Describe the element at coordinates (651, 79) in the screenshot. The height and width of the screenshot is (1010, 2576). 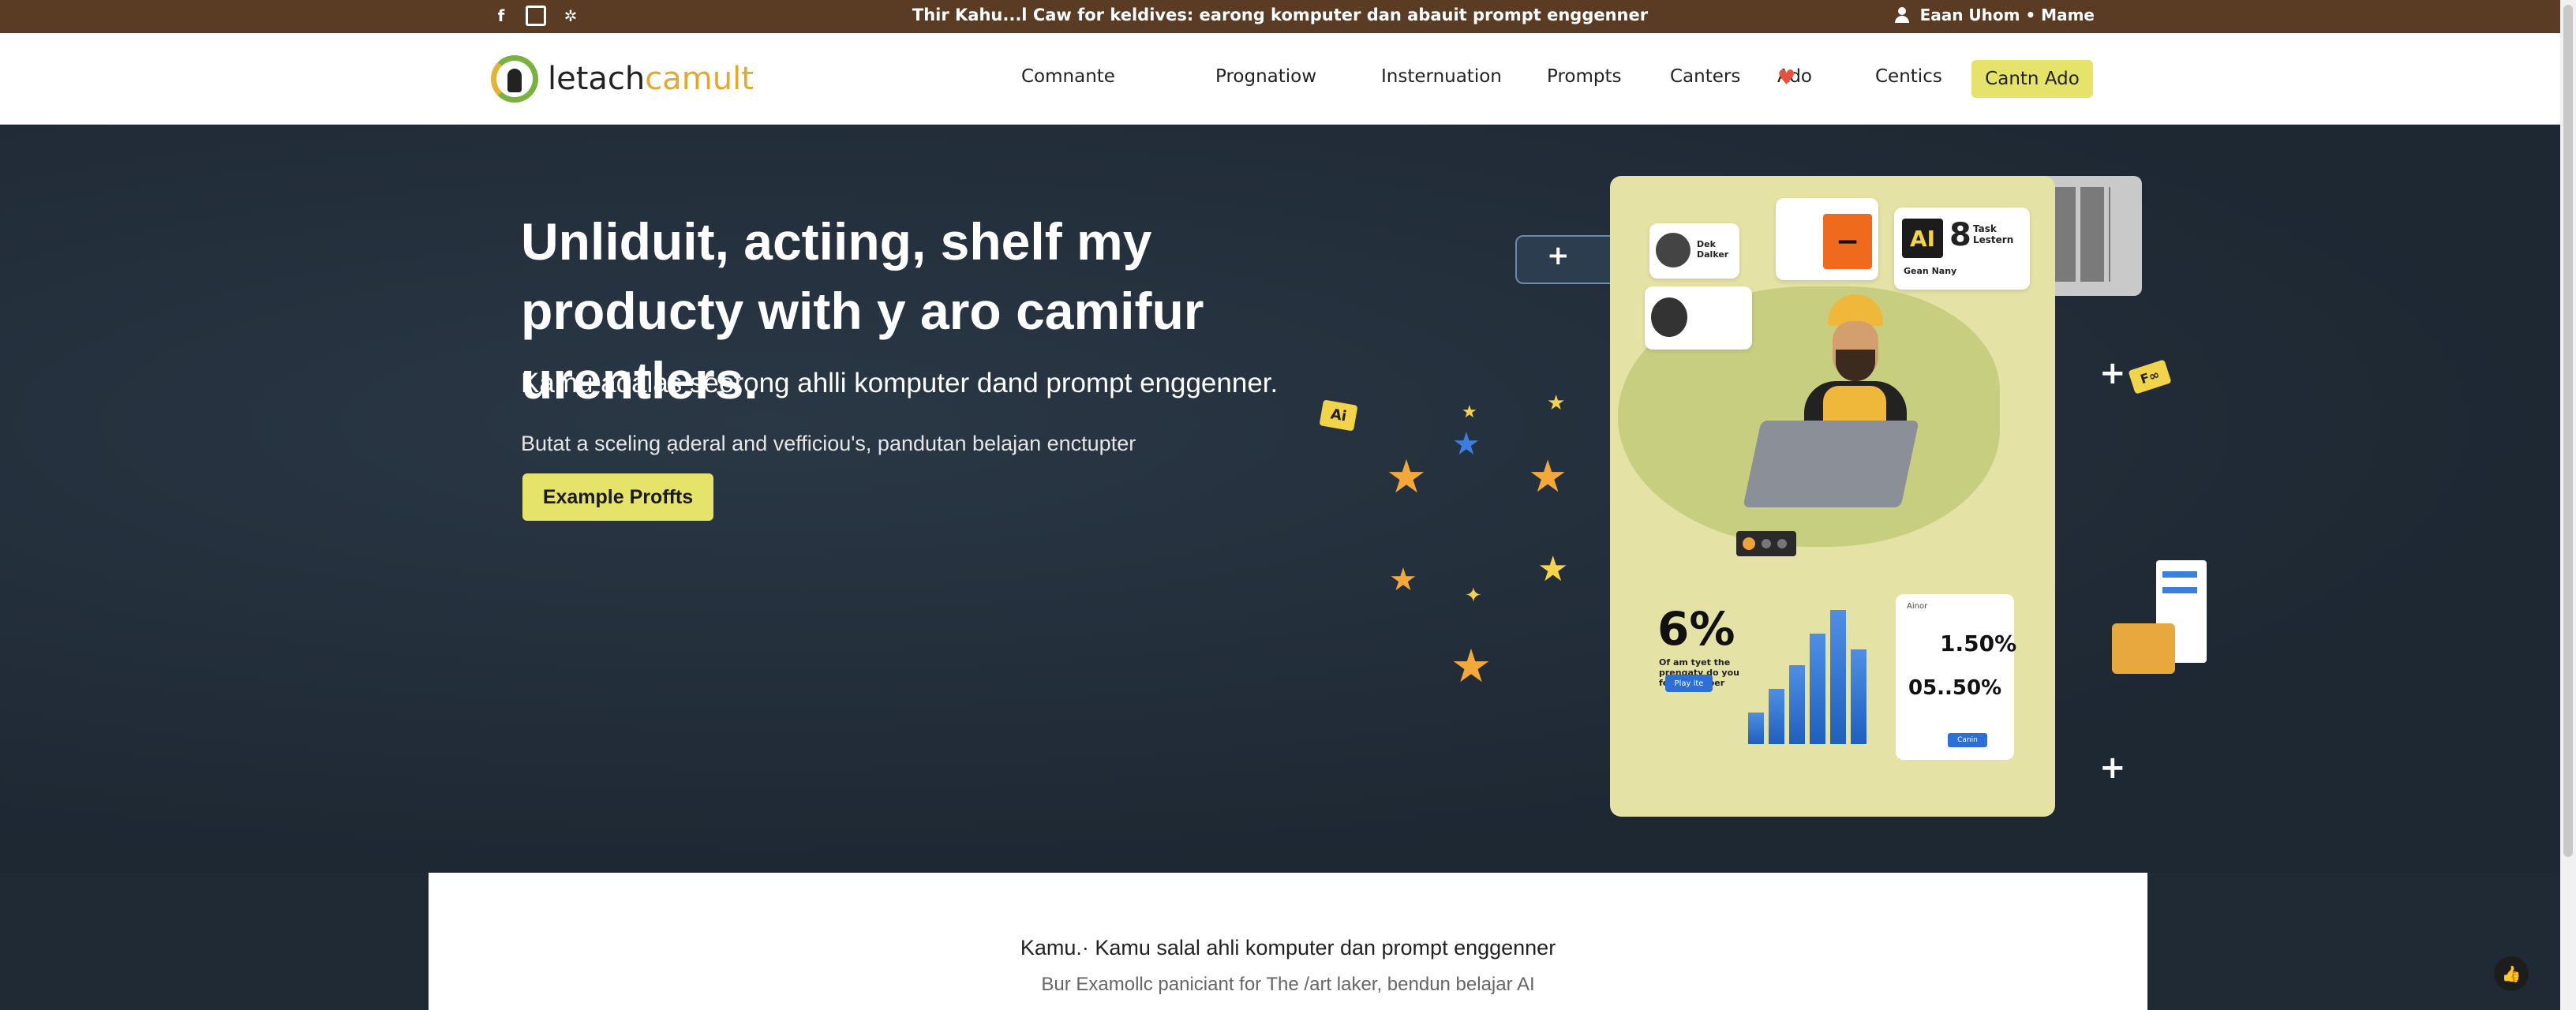
I see `logo-text: letachcamult` at that location.